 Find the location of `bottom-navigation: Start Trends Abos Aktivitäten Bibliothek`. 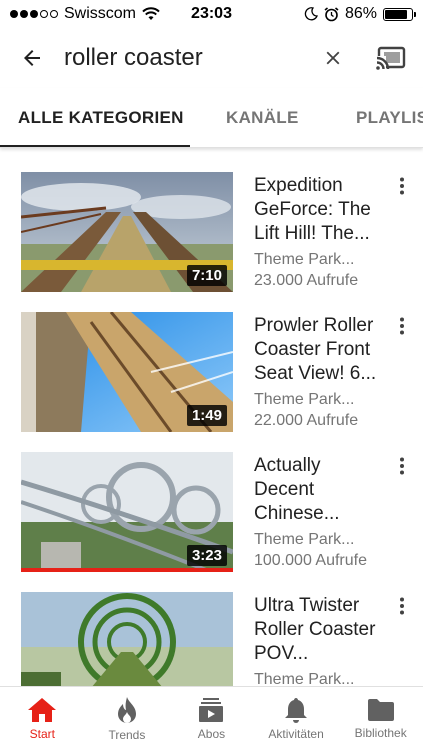

bottom-navigation: Start Trends Abos Aktivitäten Bibliothek is located at coordinates (211, 718).